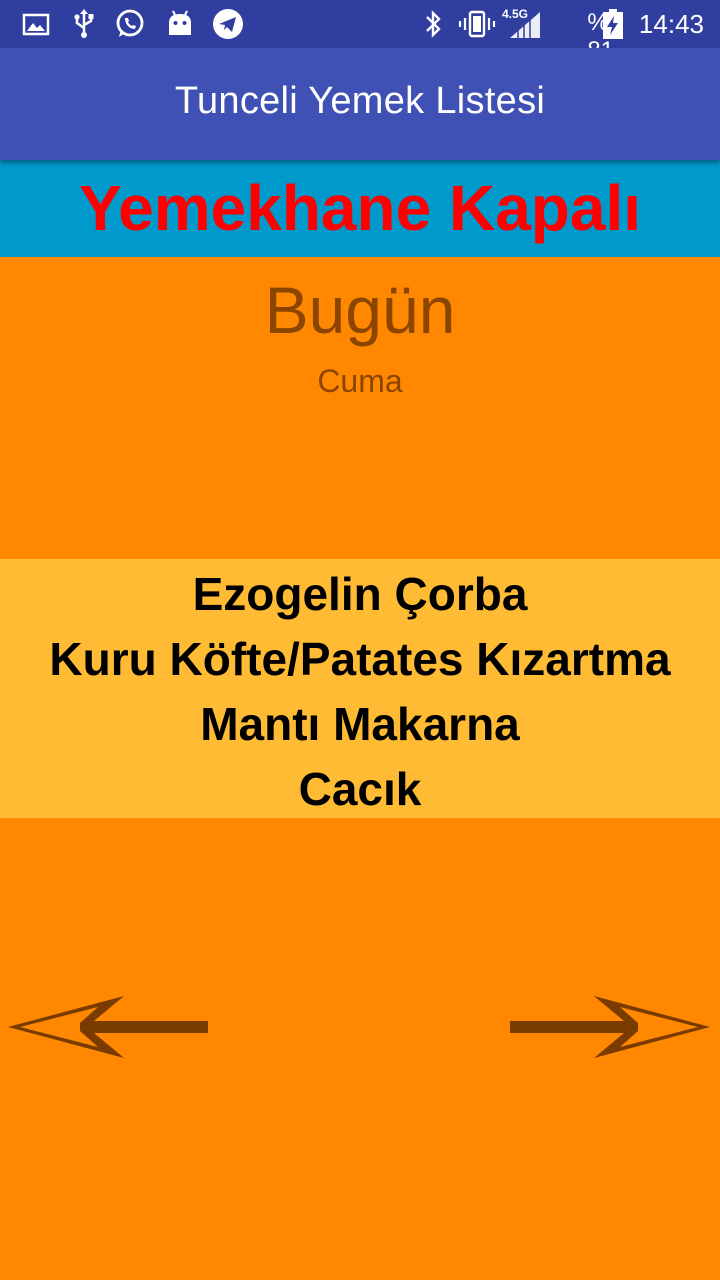 This screenshot has height=1280, width=720. I want to click on day-title: Bugün, so click(360, 310).